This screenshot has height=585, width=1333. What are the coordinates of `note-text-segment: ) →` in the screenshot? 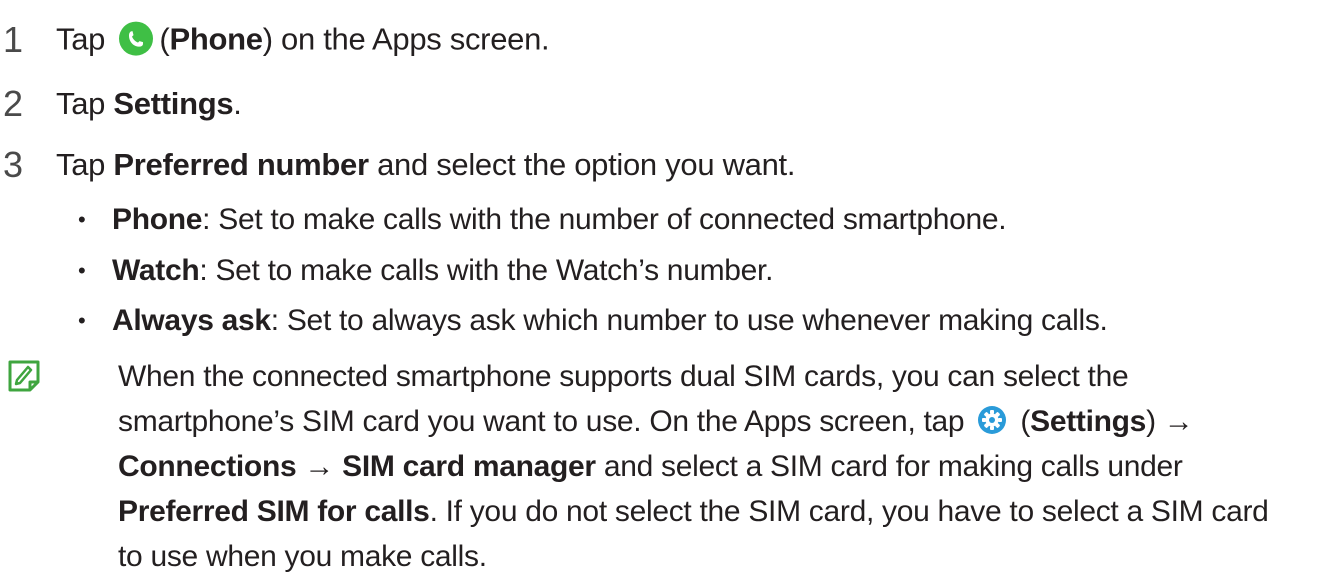 It's located at (1170, 421).